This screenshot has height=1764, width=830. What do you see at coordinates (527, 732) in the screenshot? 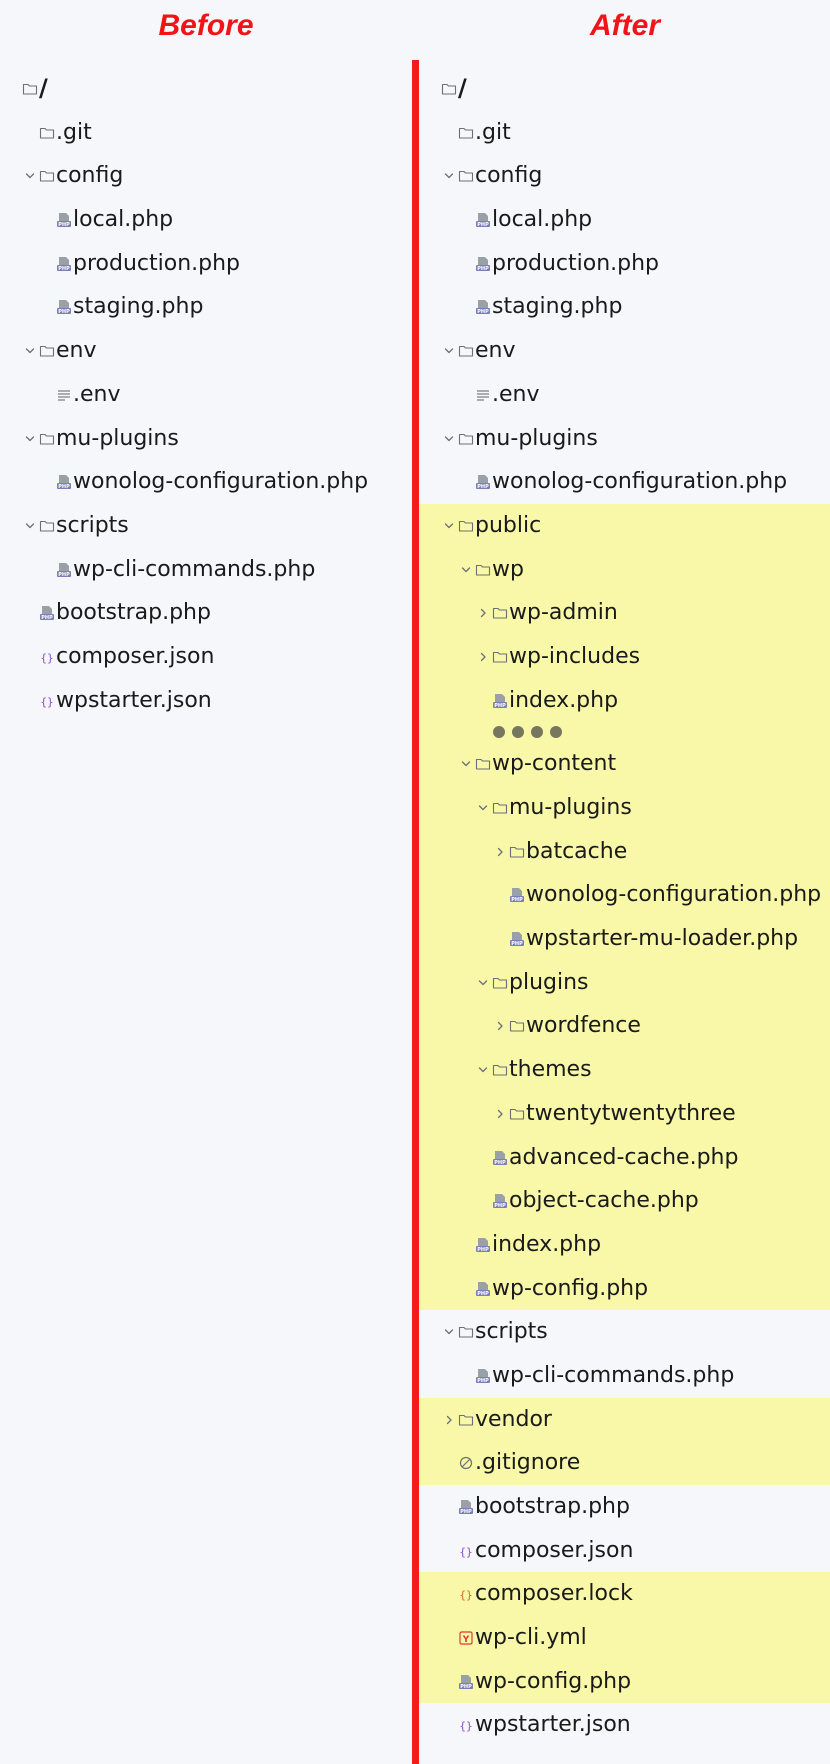
I see `ellipsis-dots-icon` at bounding box center [527, 732].